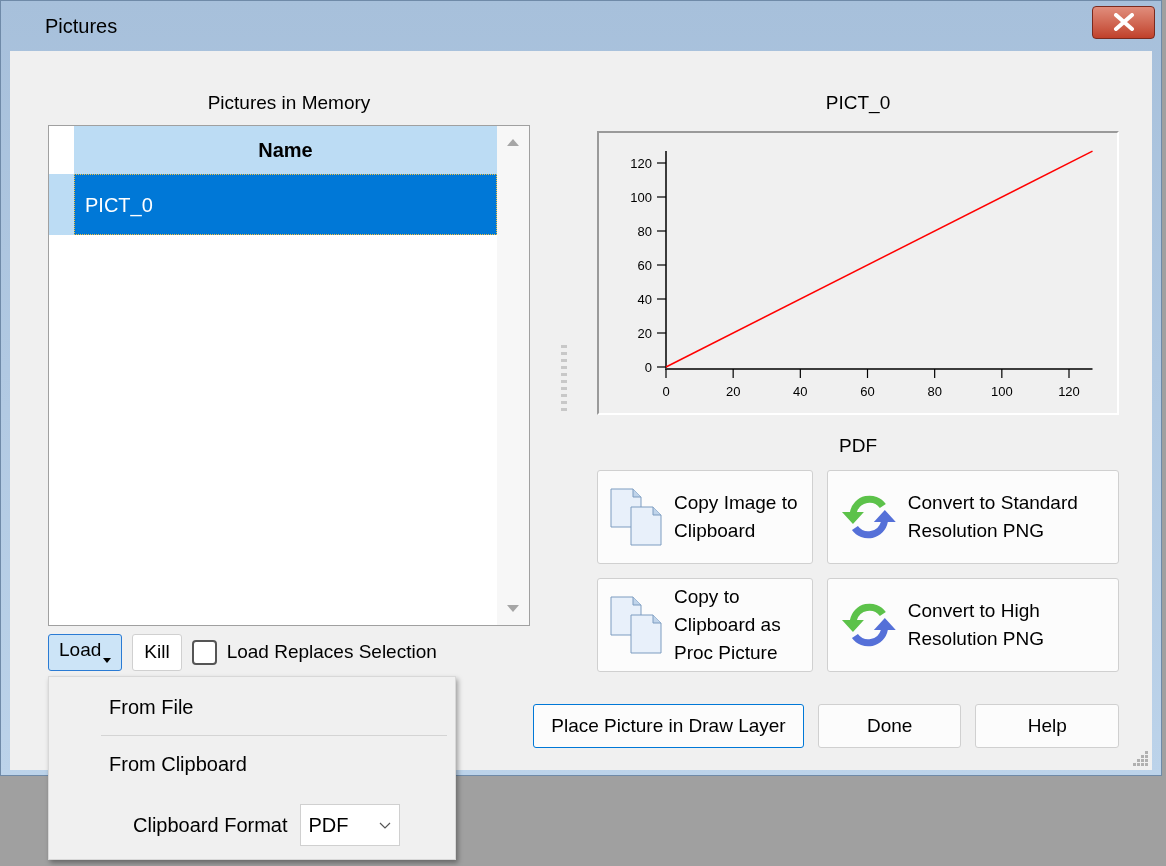 The width and height of the screenshot is (1166, 866). What do you see at coordinates (1069, 391) in the screenshot?
I see `x-tick-label: 120` at bounding box center [1069, 391].